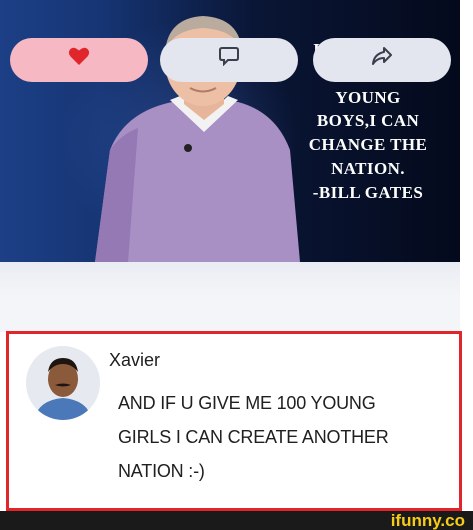  I want to click on like-button, so click(79, 60).